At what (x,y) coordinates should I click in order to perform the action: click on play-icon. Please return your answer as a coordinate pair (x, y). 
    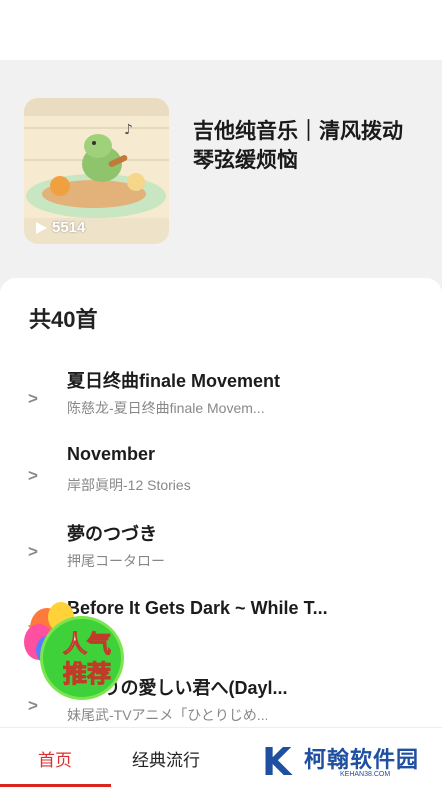
    Looking at the image, I should click on (41, 227).